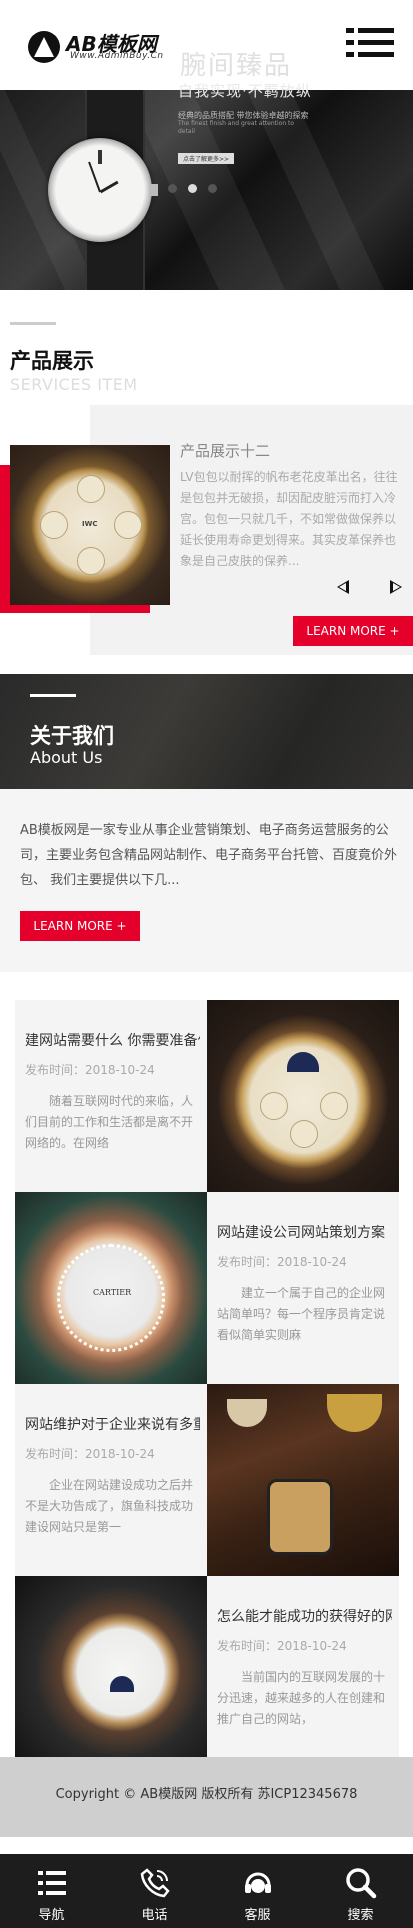  What do you see at coordinates (225, 450) in the screenshot?
I see `product-name: 产品展示十二` at bounding box center [225, 450].